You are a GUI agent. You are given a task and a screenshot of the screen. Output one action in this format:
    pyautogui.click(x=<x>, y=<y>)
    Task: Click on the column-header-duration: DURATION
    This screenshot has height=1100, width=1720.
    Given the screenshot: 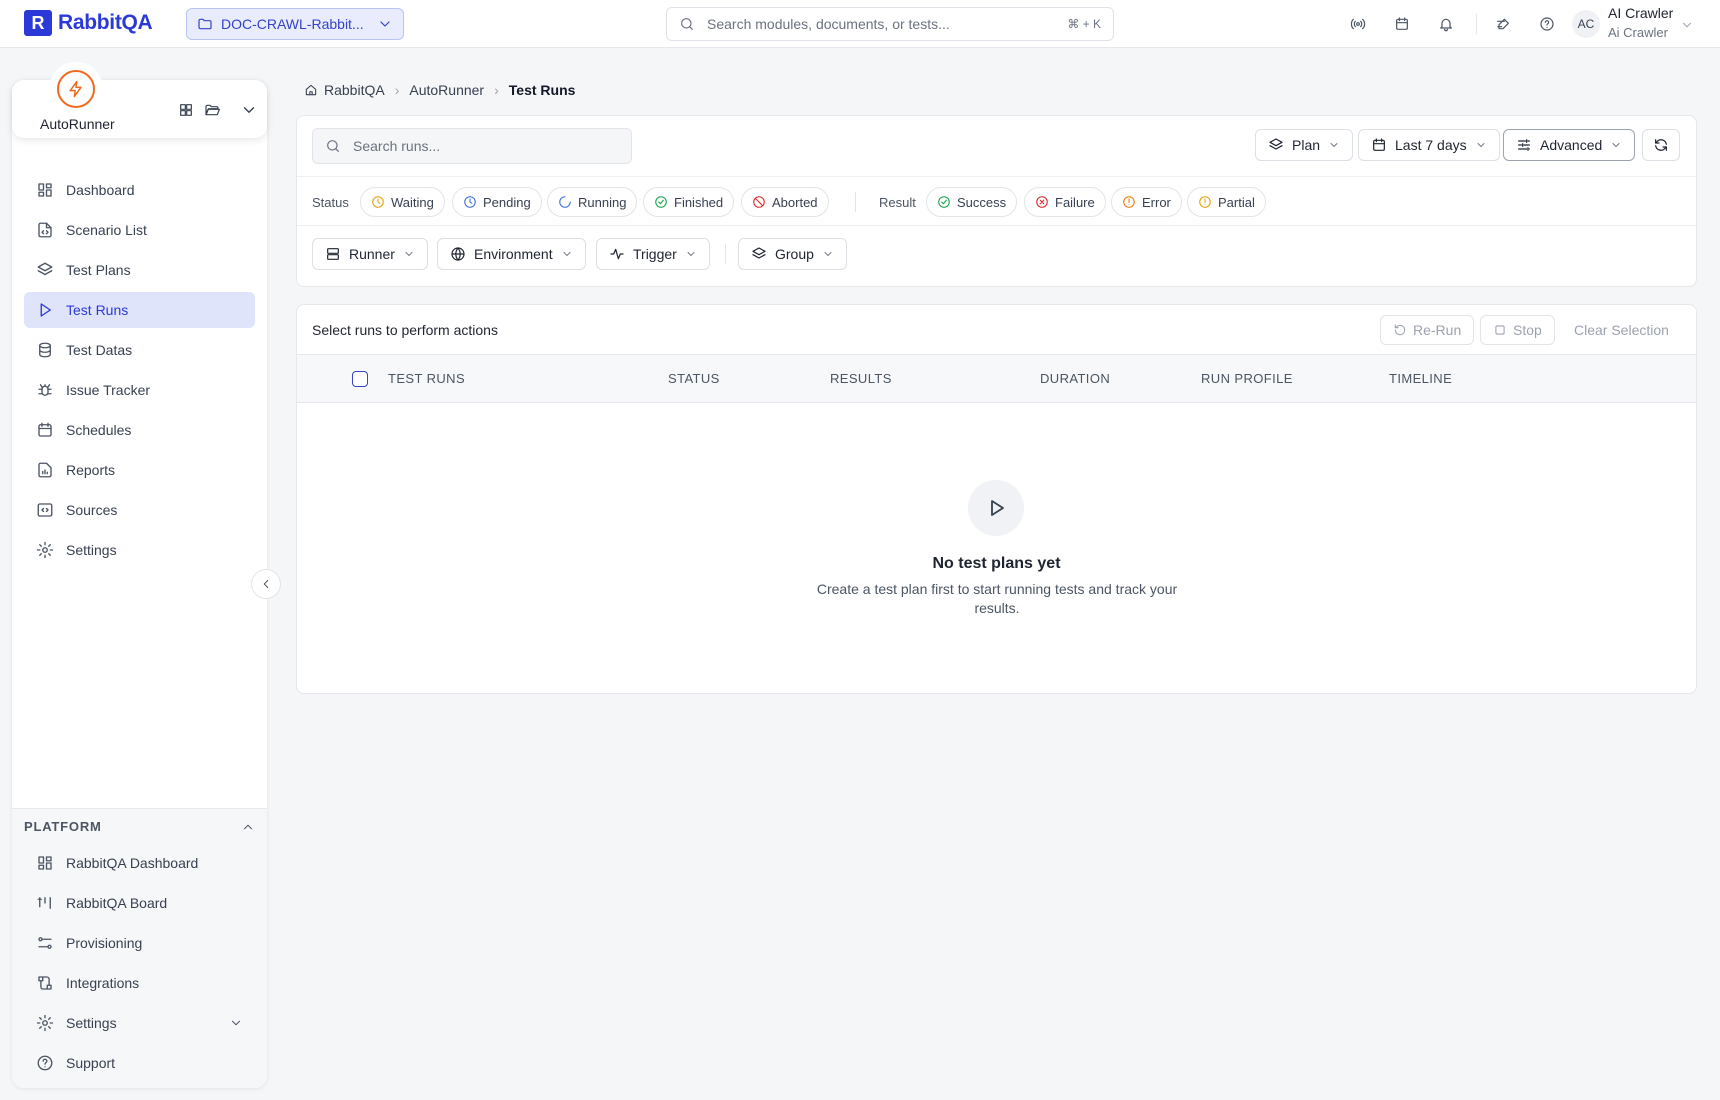 What is the action you would take?
    pyautogui.click(x=1075, y=378)
    